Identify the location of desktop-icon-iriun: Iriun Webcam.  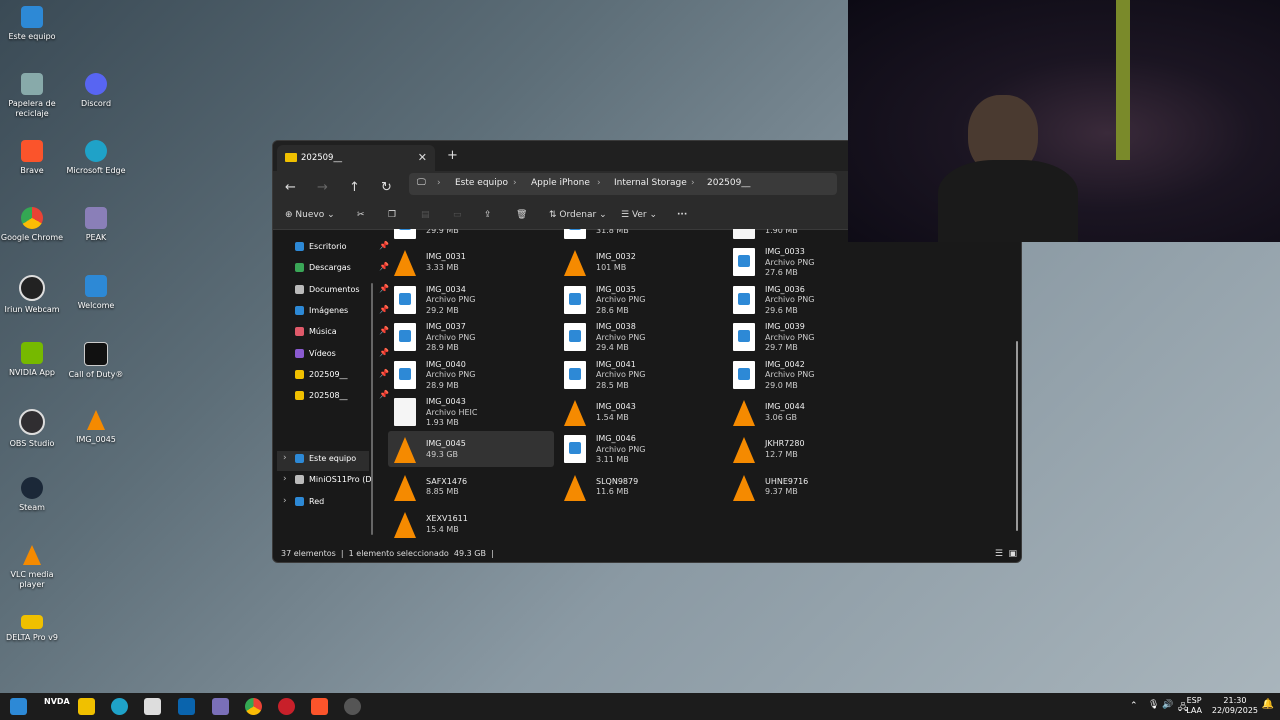
(32, 295).